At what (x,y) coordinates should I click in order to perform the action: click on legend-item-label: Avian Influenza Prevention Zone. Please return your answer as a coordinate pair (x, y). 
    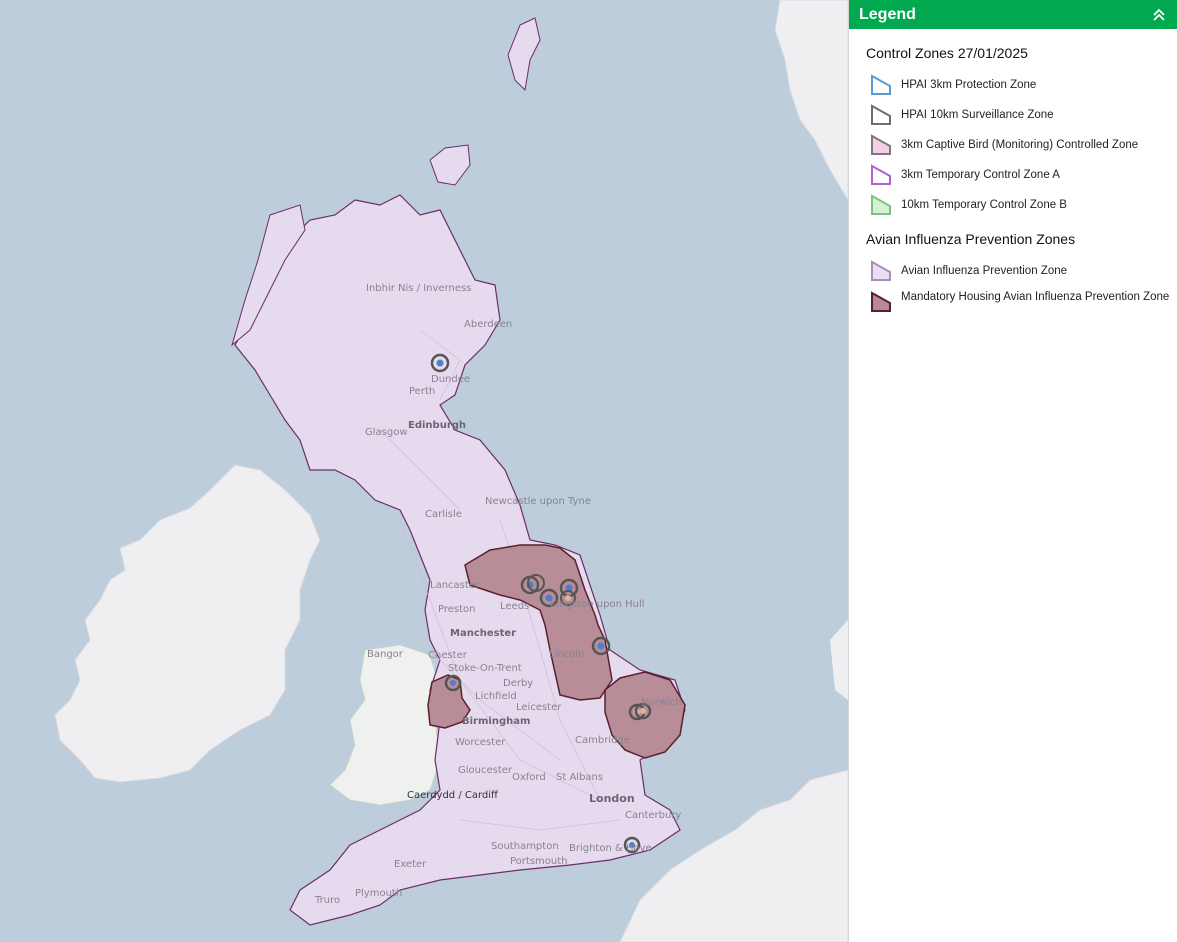
    Looking at the image, I should click on (984, 271).